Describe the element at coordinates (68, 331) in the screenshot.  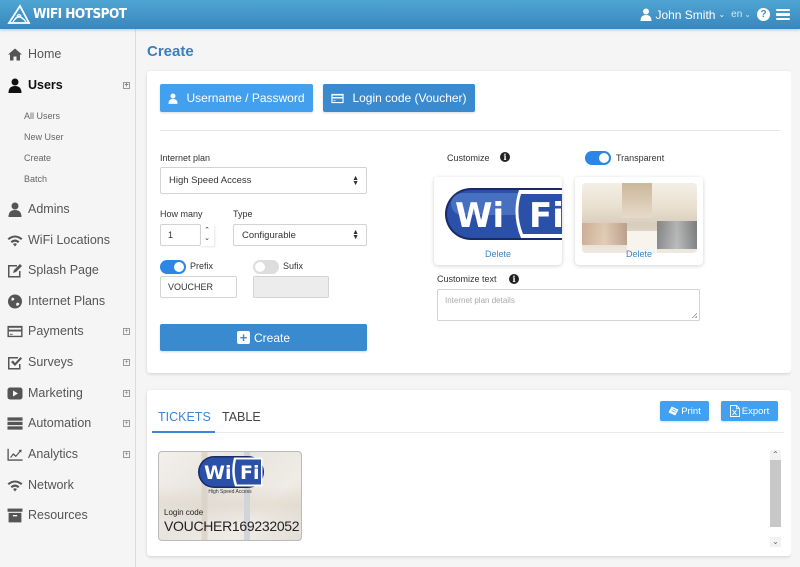
I see `sidebar-item-payments: Payments +` at that location.